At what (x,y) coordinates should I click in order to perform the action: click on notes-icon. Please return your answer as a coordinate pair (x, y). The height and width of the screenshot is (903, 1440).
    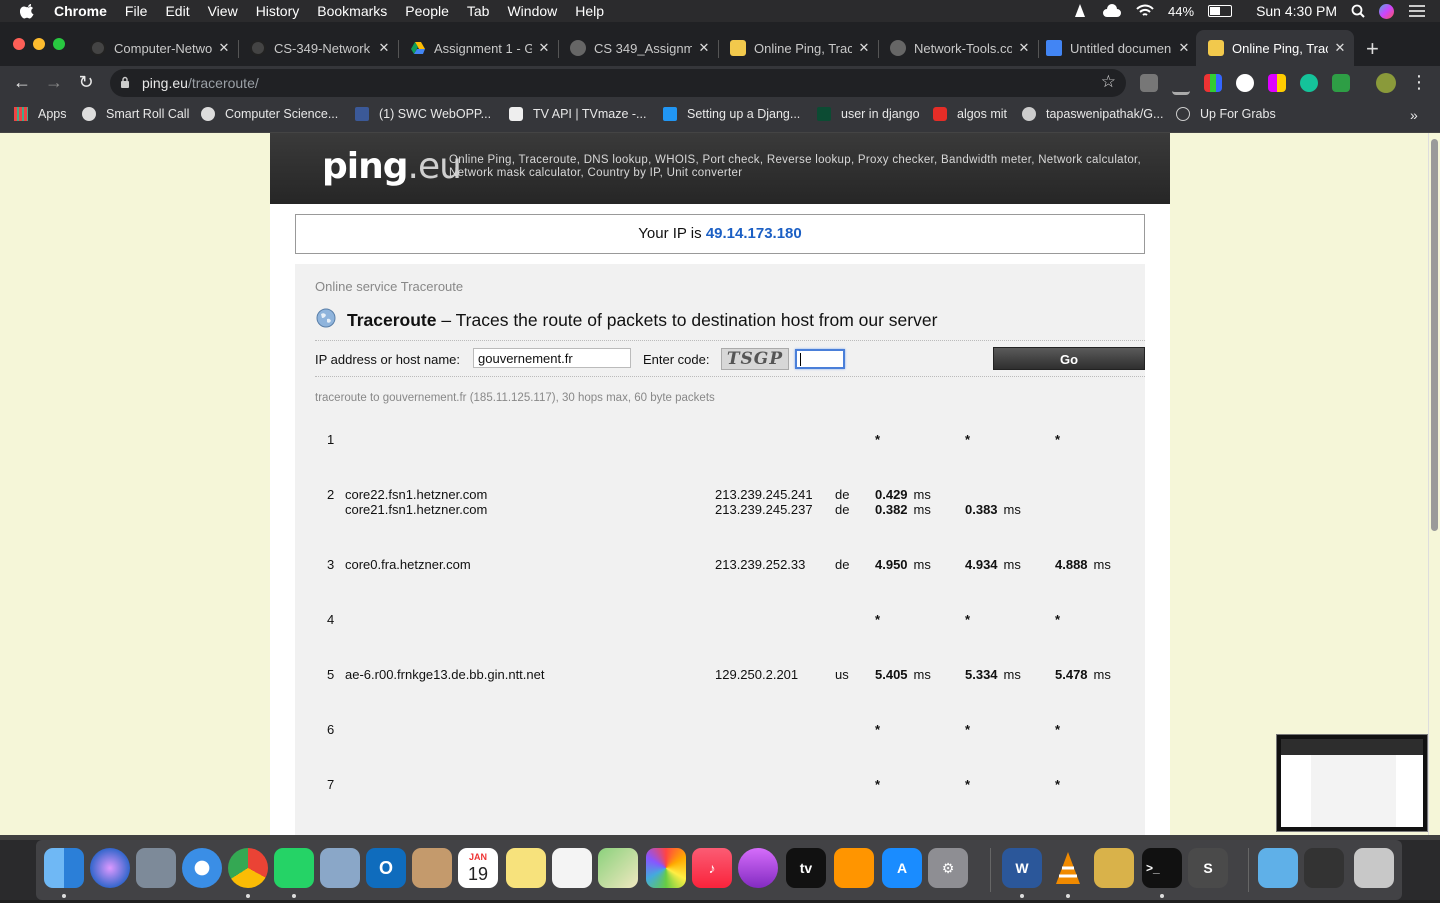
    Looking at the image, I should click on (526, 868).